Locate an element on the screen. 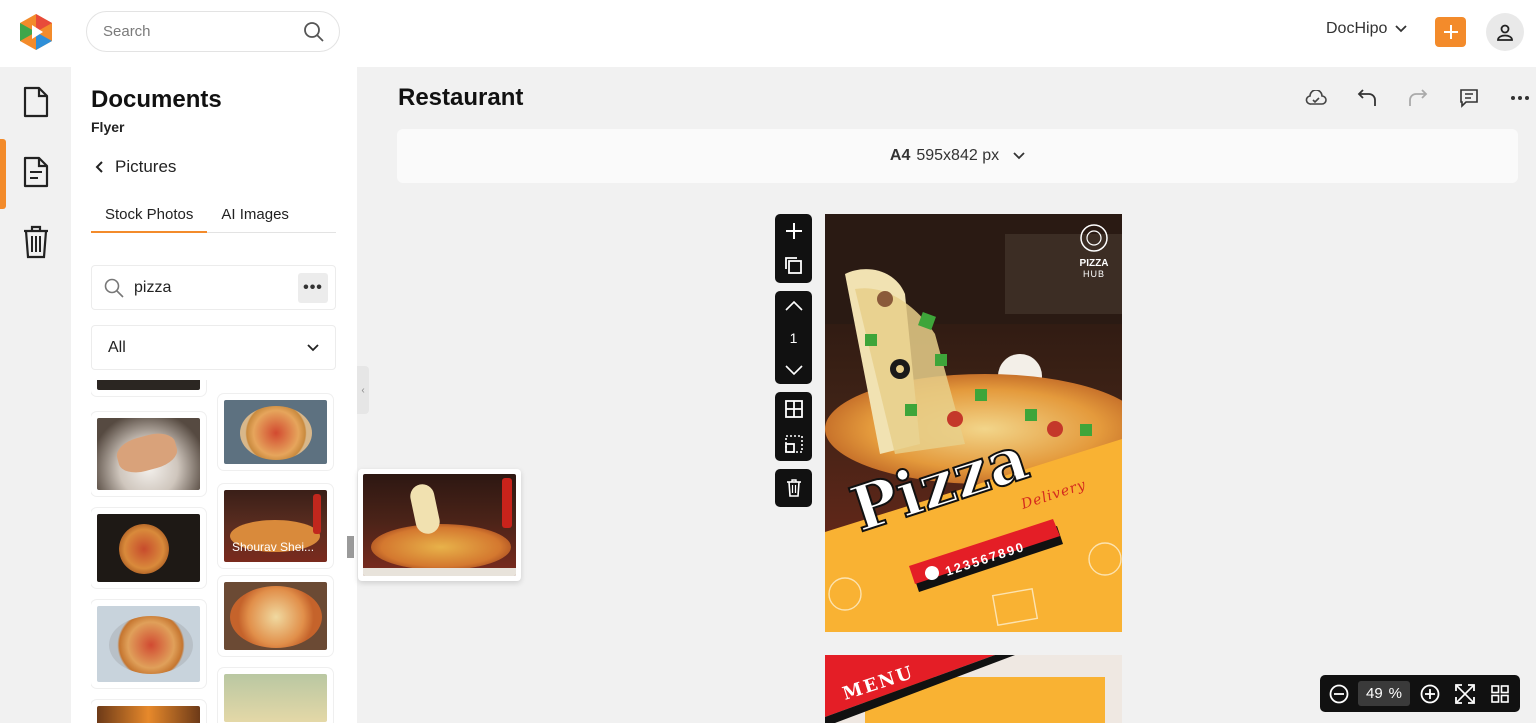 The height and width of the screenshot is (723, 1536). workspace-name: DocHipo is located at coordinates (1357, 28).